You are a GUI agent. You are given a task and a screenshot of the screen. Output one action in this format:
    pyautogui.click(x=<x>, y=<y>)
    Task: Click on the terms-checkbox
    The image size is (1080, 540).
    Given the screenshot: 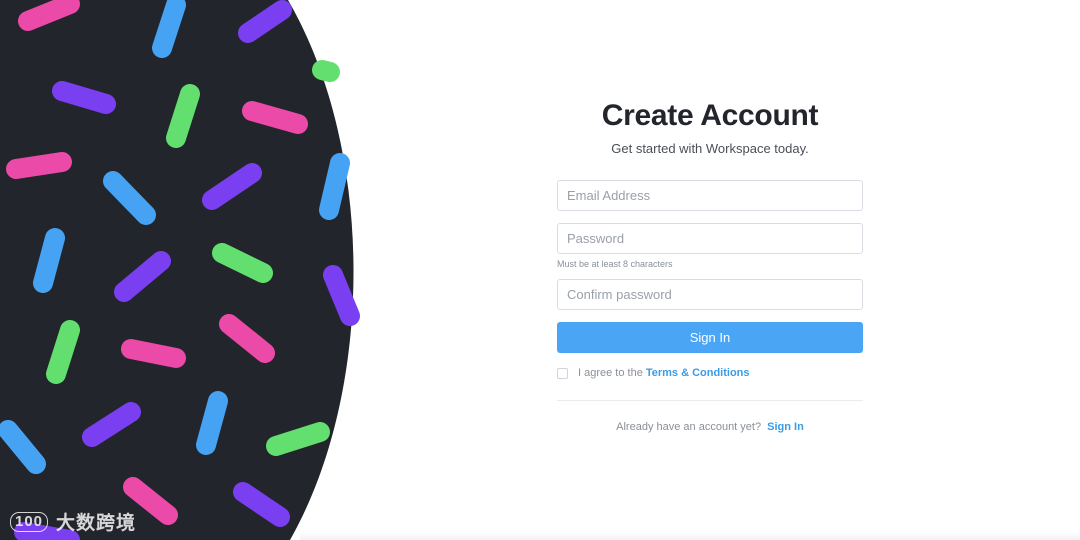 What is the action you would take?
    pyautogui.click(x=562, y=373)
    